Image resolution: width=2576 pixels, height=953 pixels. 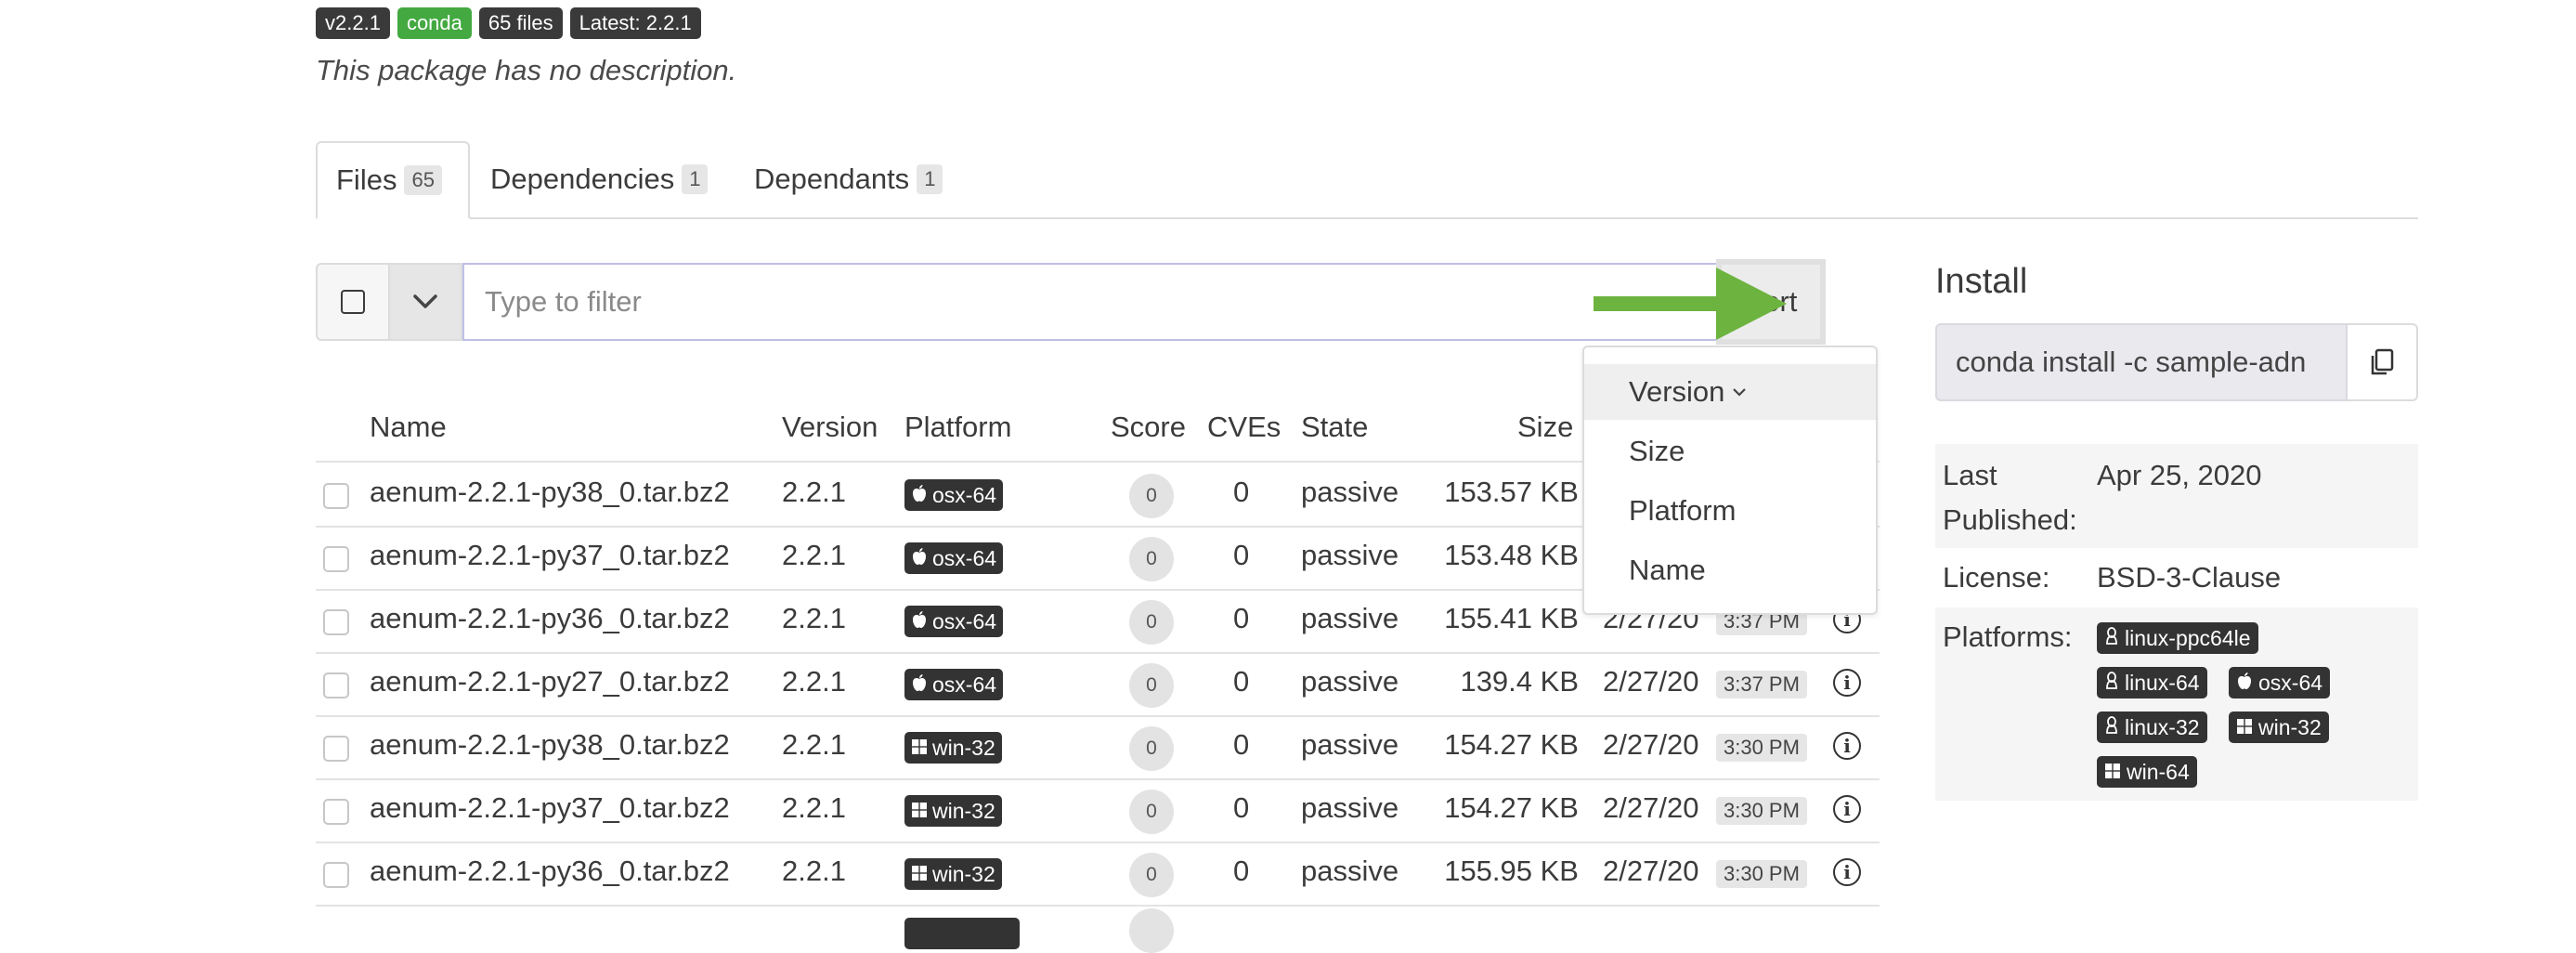 What do you see at coordinates (2177, 638) in the screenshot?
I see `platform-badge-linux-ppc64le: linux-ppc64le` at bounding box center [2177, 638].